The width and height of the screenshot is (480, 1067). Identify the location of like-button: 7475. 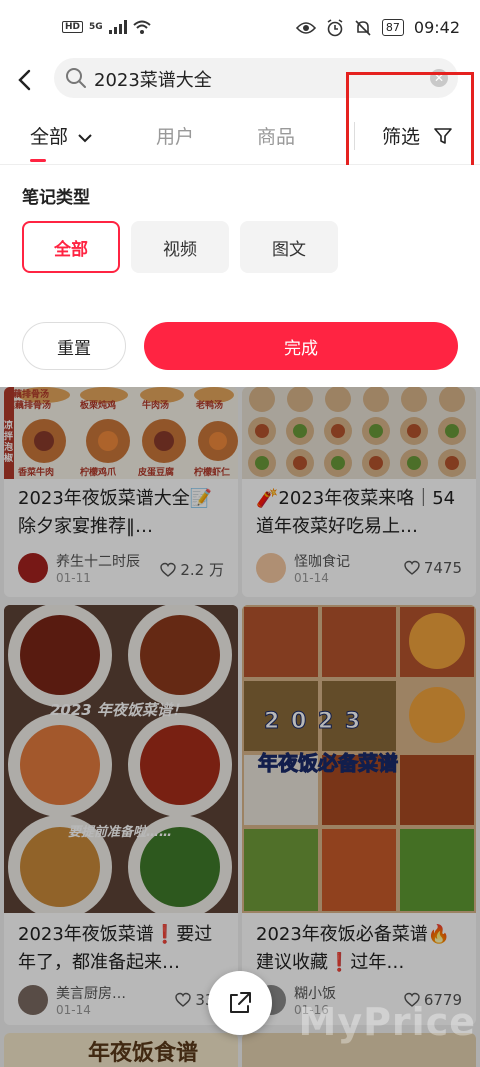
(433, 568).